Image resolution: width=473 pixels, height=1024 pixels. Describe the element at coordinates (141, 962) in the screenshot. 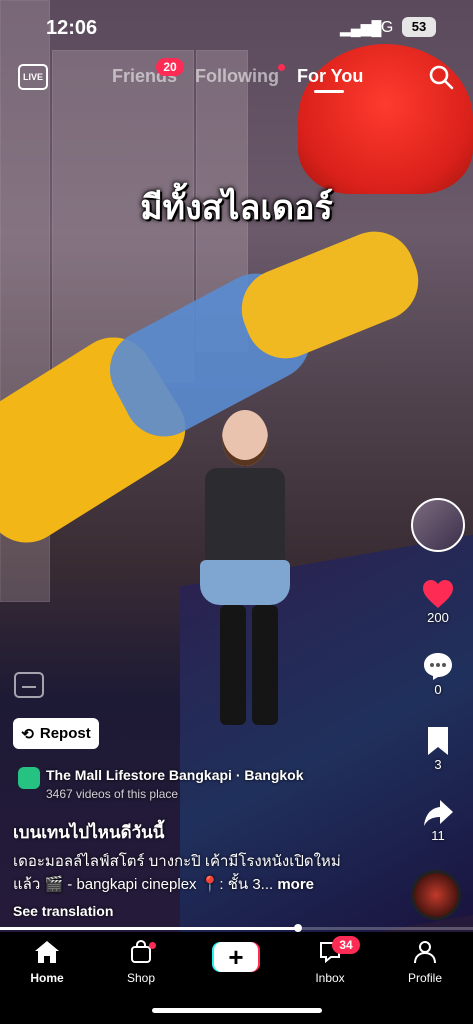

I see `nav-shop: Shop` at that location.